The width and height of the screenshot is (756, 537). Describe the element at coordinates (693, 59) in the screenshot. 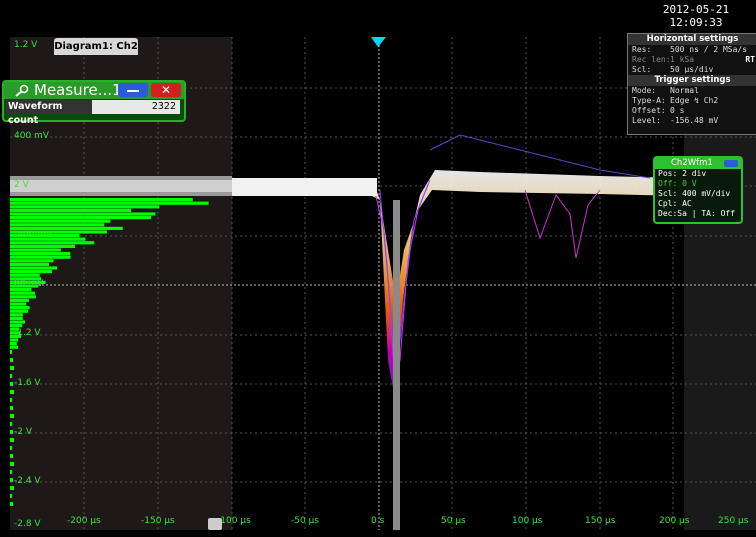

I see `settings-row: Rec len:1 kSa RT` at that location.